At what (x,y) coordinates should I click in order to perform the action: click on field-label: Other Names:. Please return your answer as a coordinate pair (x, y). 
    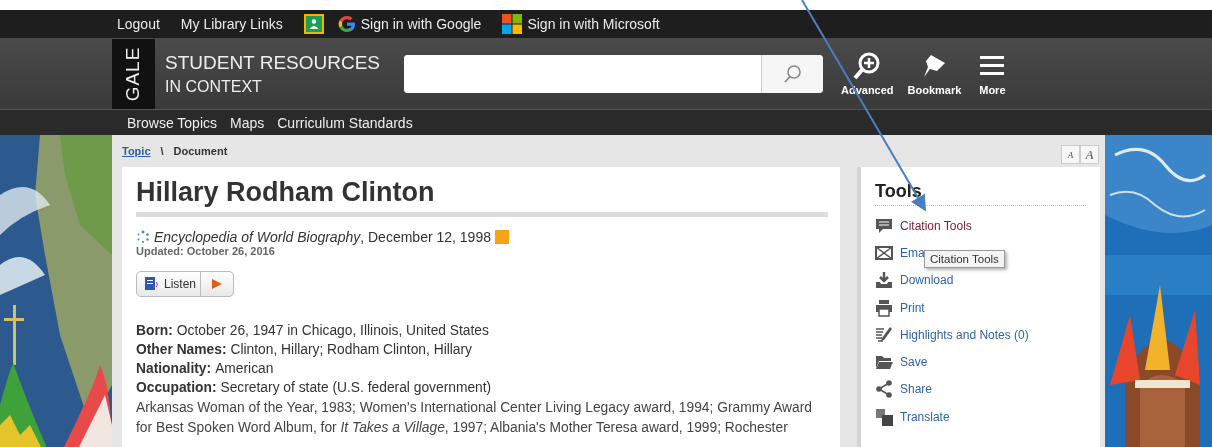
    Looking at the image, I should click on (181, 349).